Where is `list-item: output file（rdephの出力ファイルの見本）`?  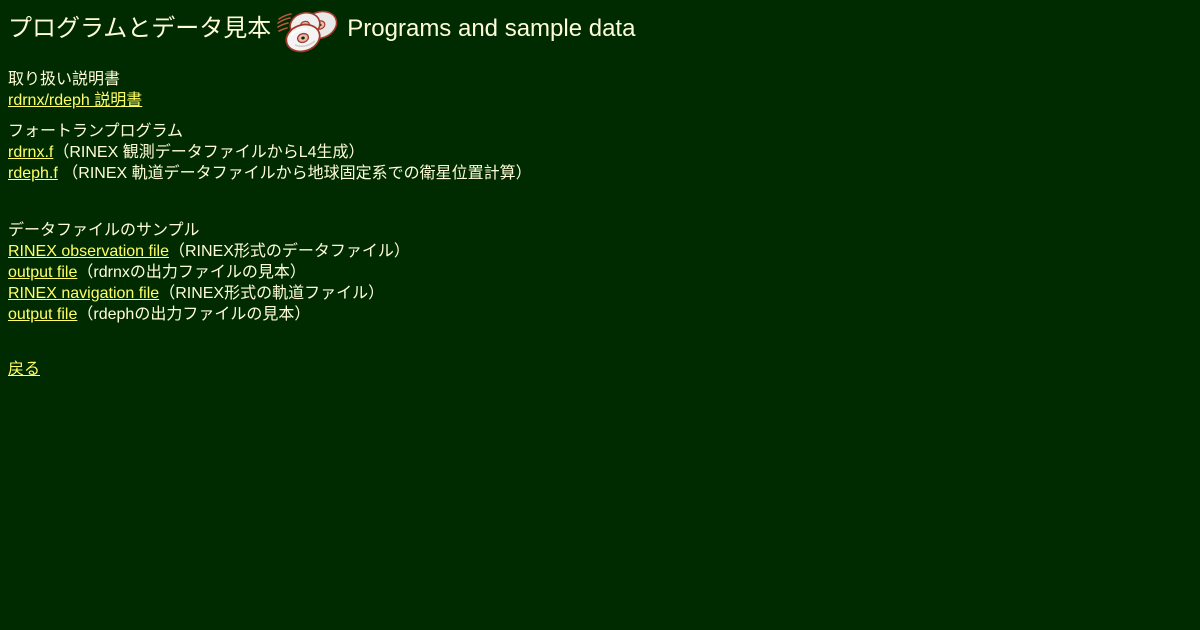 list-item: output file（rdephの出力ファイルの見本） is located at coordinates (600, 314).